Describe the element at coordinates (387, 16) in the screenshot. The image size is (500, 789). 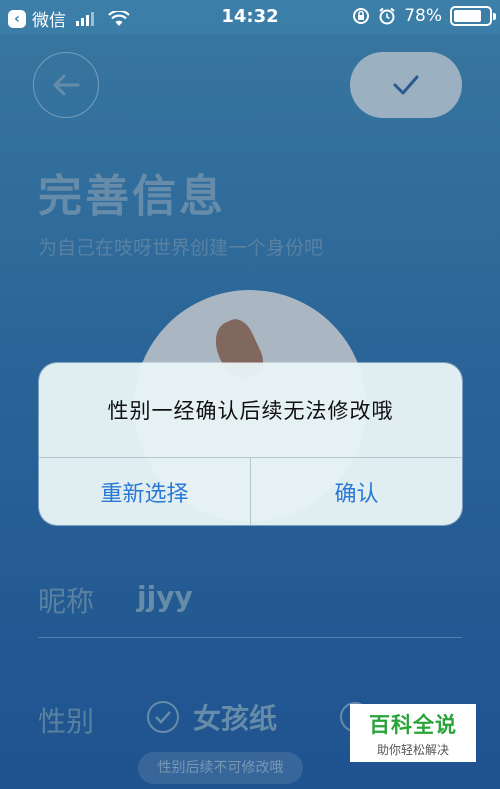
I see `alarm-icon` at that location.